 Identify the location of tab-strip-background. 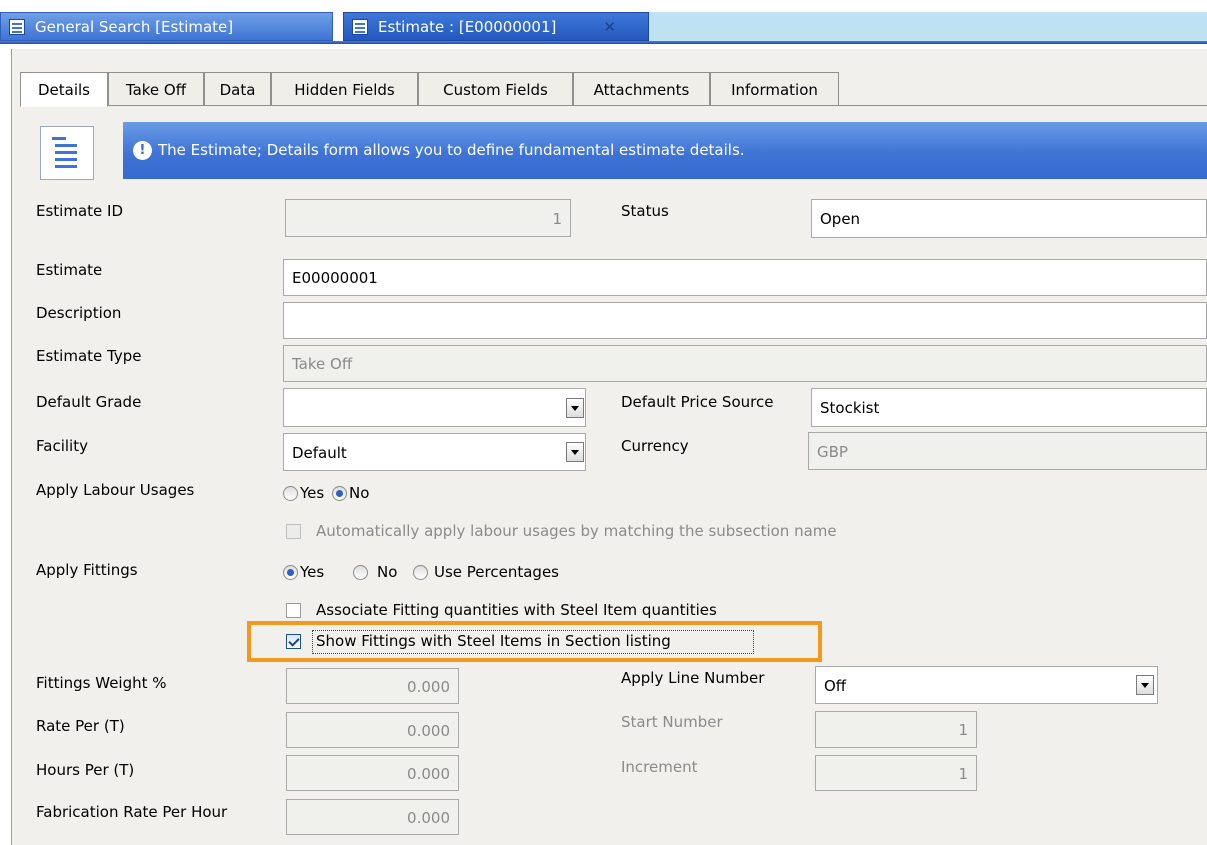
(928, 26).